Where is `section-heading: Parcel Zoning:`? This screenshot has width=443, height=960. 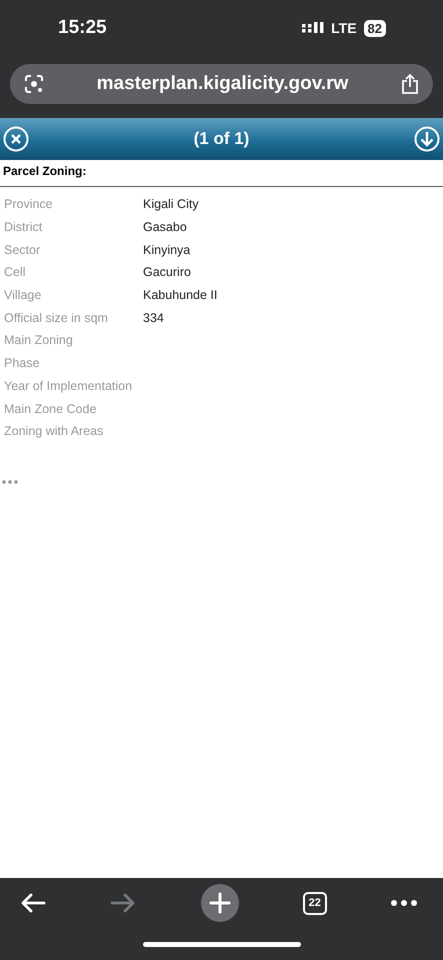
section-heading: Parcel Zoning: is located at coordinates (221, 175).